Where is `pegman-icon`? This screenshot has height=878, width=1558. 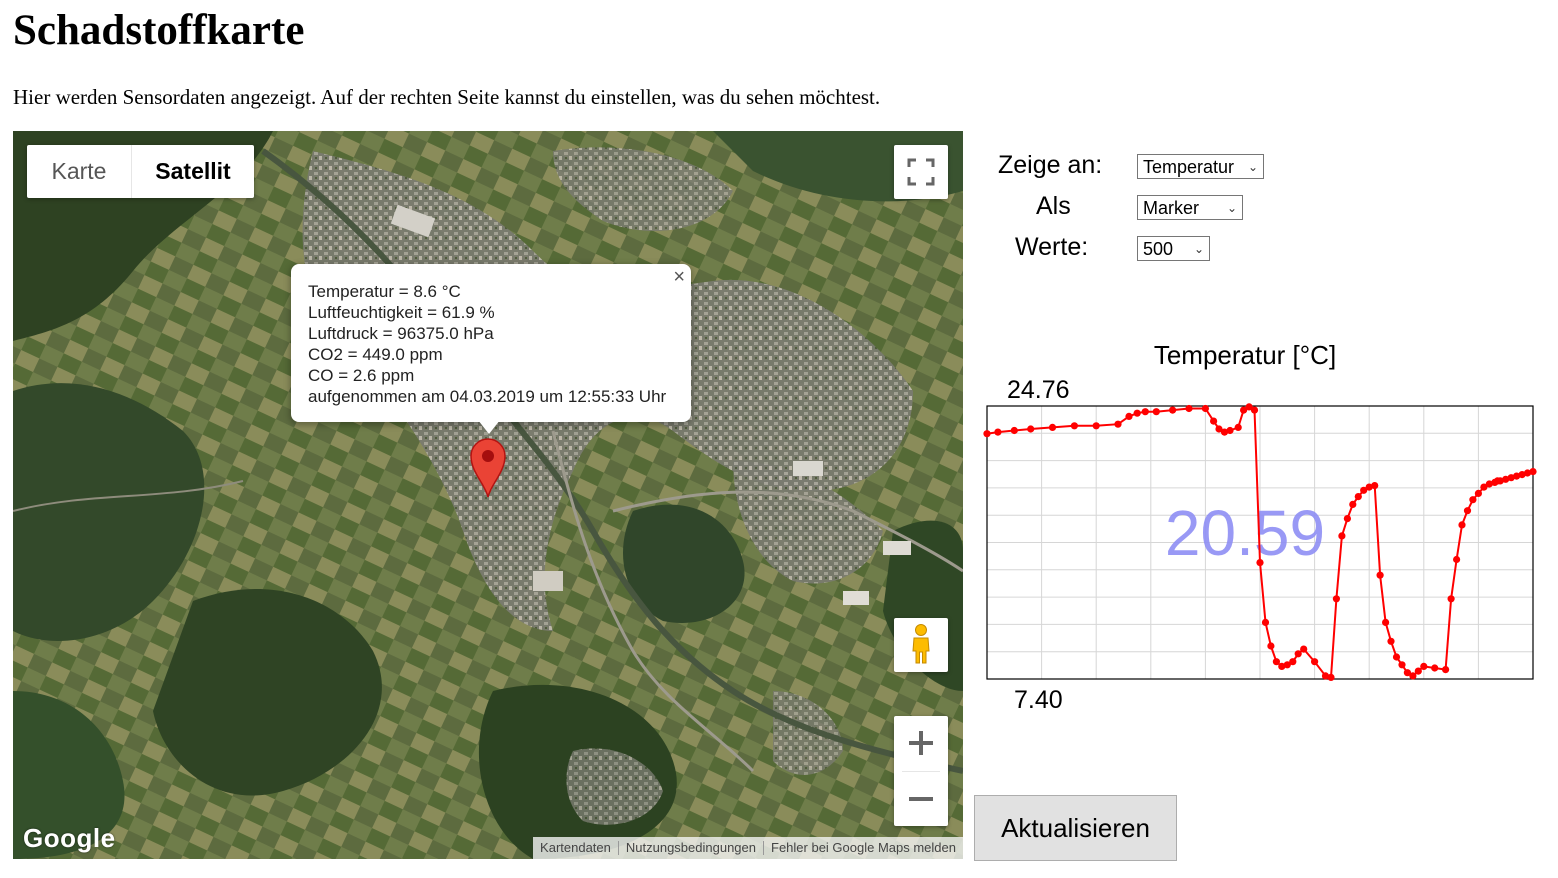
pegman-icon is located at coordinates (921, 644).